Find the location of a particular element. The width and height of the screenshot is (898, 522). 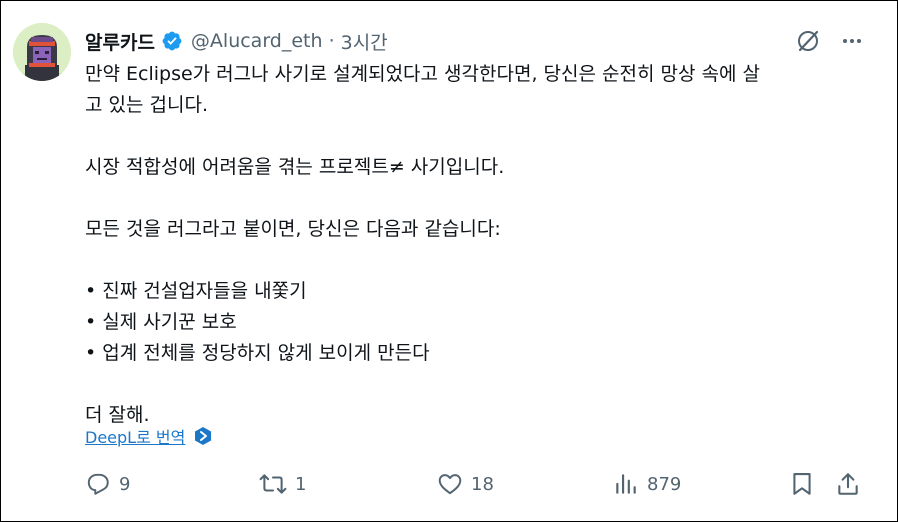

tweet-line: 시장 적합성에 어려움을 겪는 프로젝트≠ 사기입니다. is located at coordinates (295, 167).